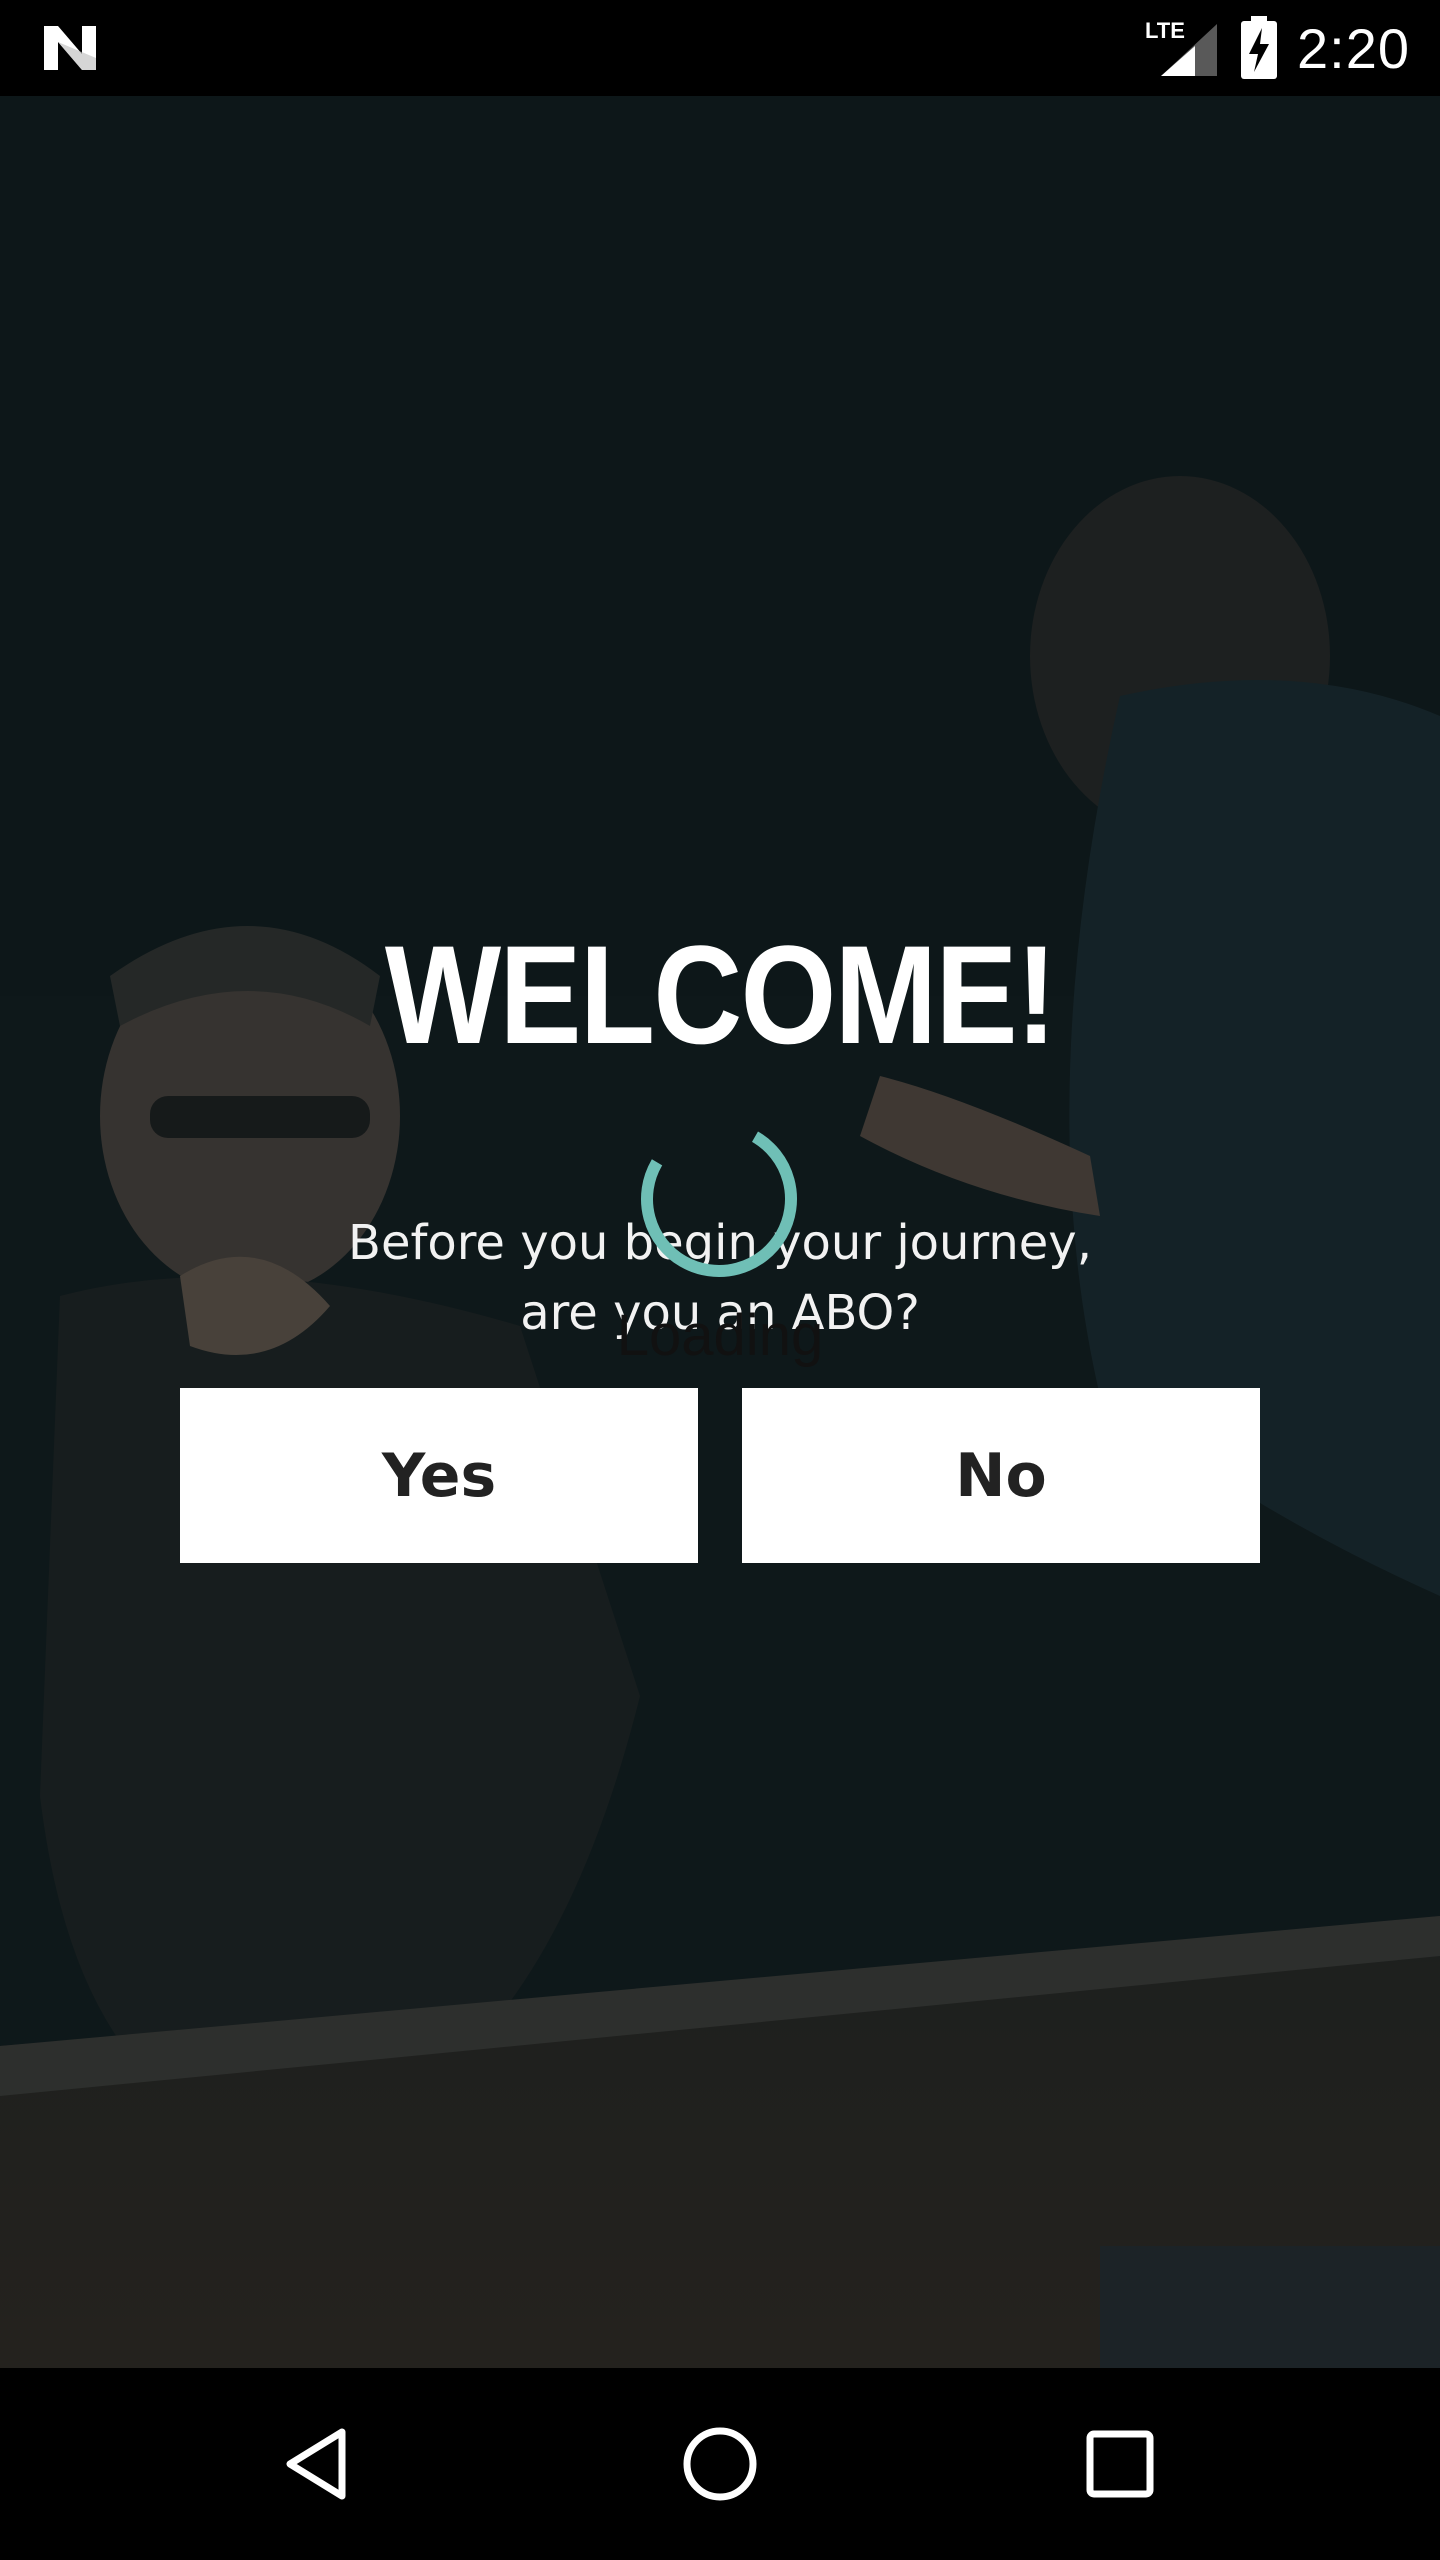 This screenshot has height=2560, width=1440. I want to click on back-button, so click(320, 2464).